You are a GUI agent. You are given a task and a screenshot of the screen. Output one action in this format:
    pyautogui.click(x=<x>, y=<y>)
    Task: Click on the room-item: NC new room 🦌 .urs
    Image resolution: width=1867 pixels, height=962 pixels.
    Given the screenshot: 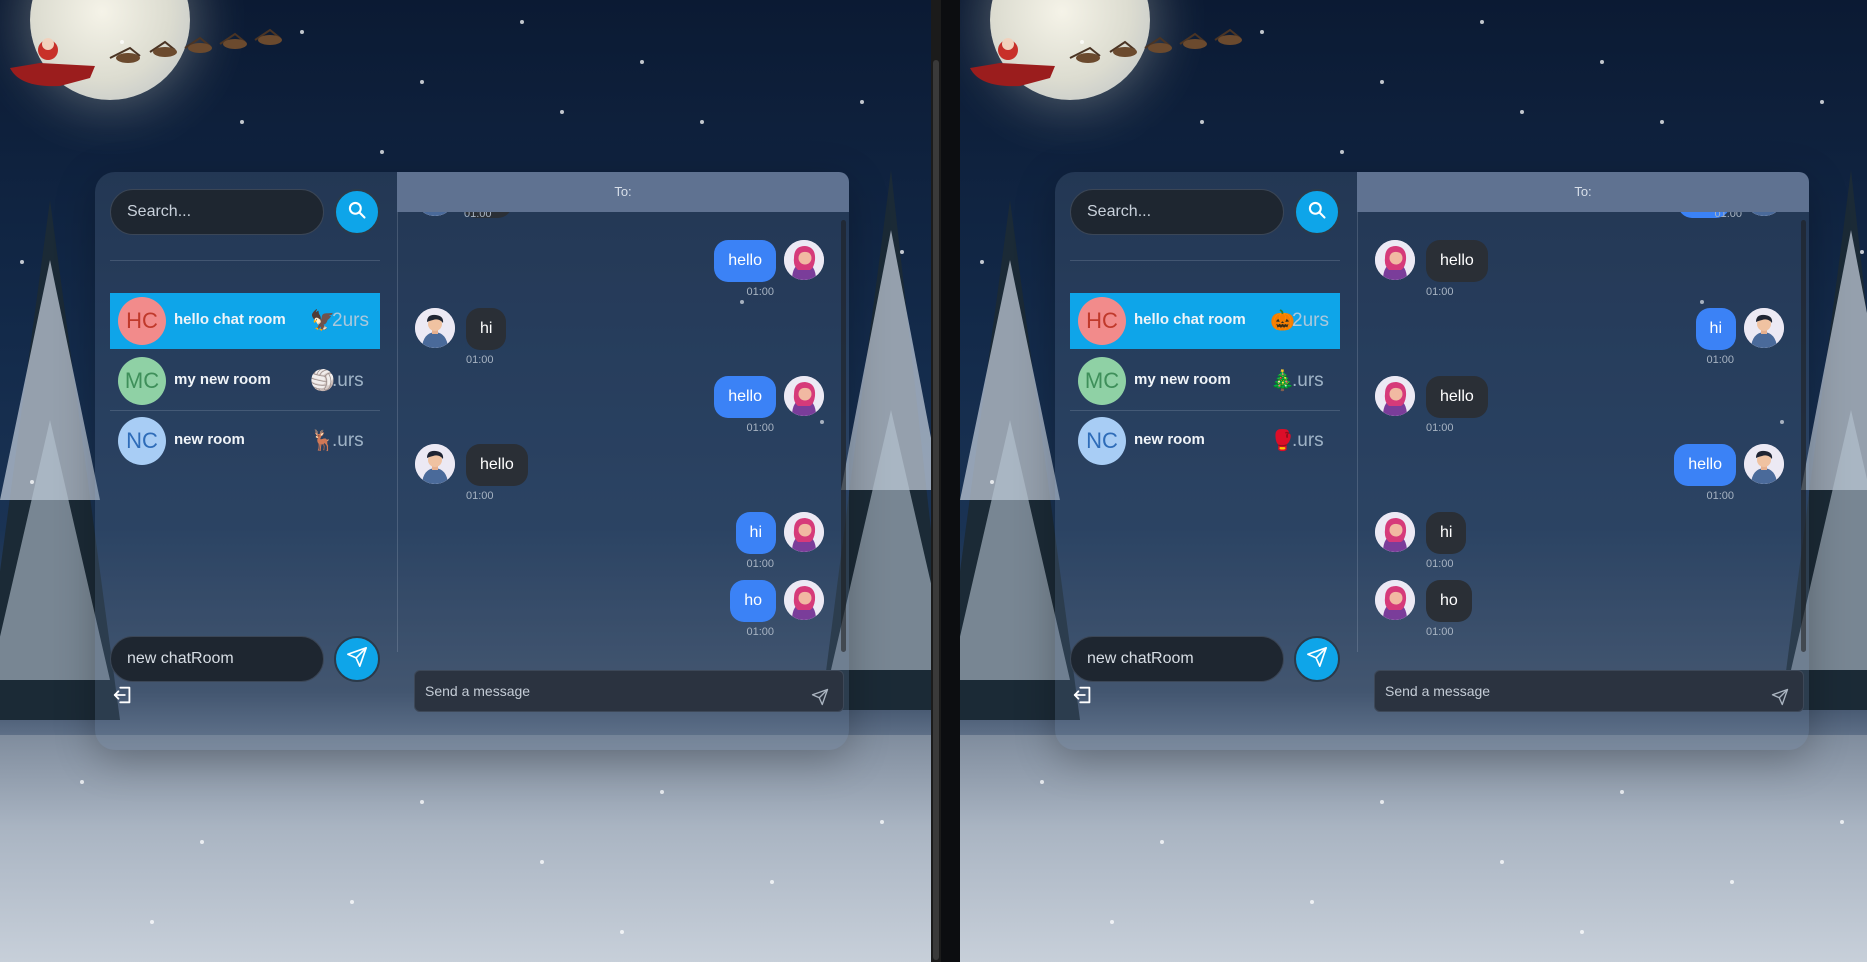 What is the action you would take?
    pyautogui.click(x=245, y=441)
    